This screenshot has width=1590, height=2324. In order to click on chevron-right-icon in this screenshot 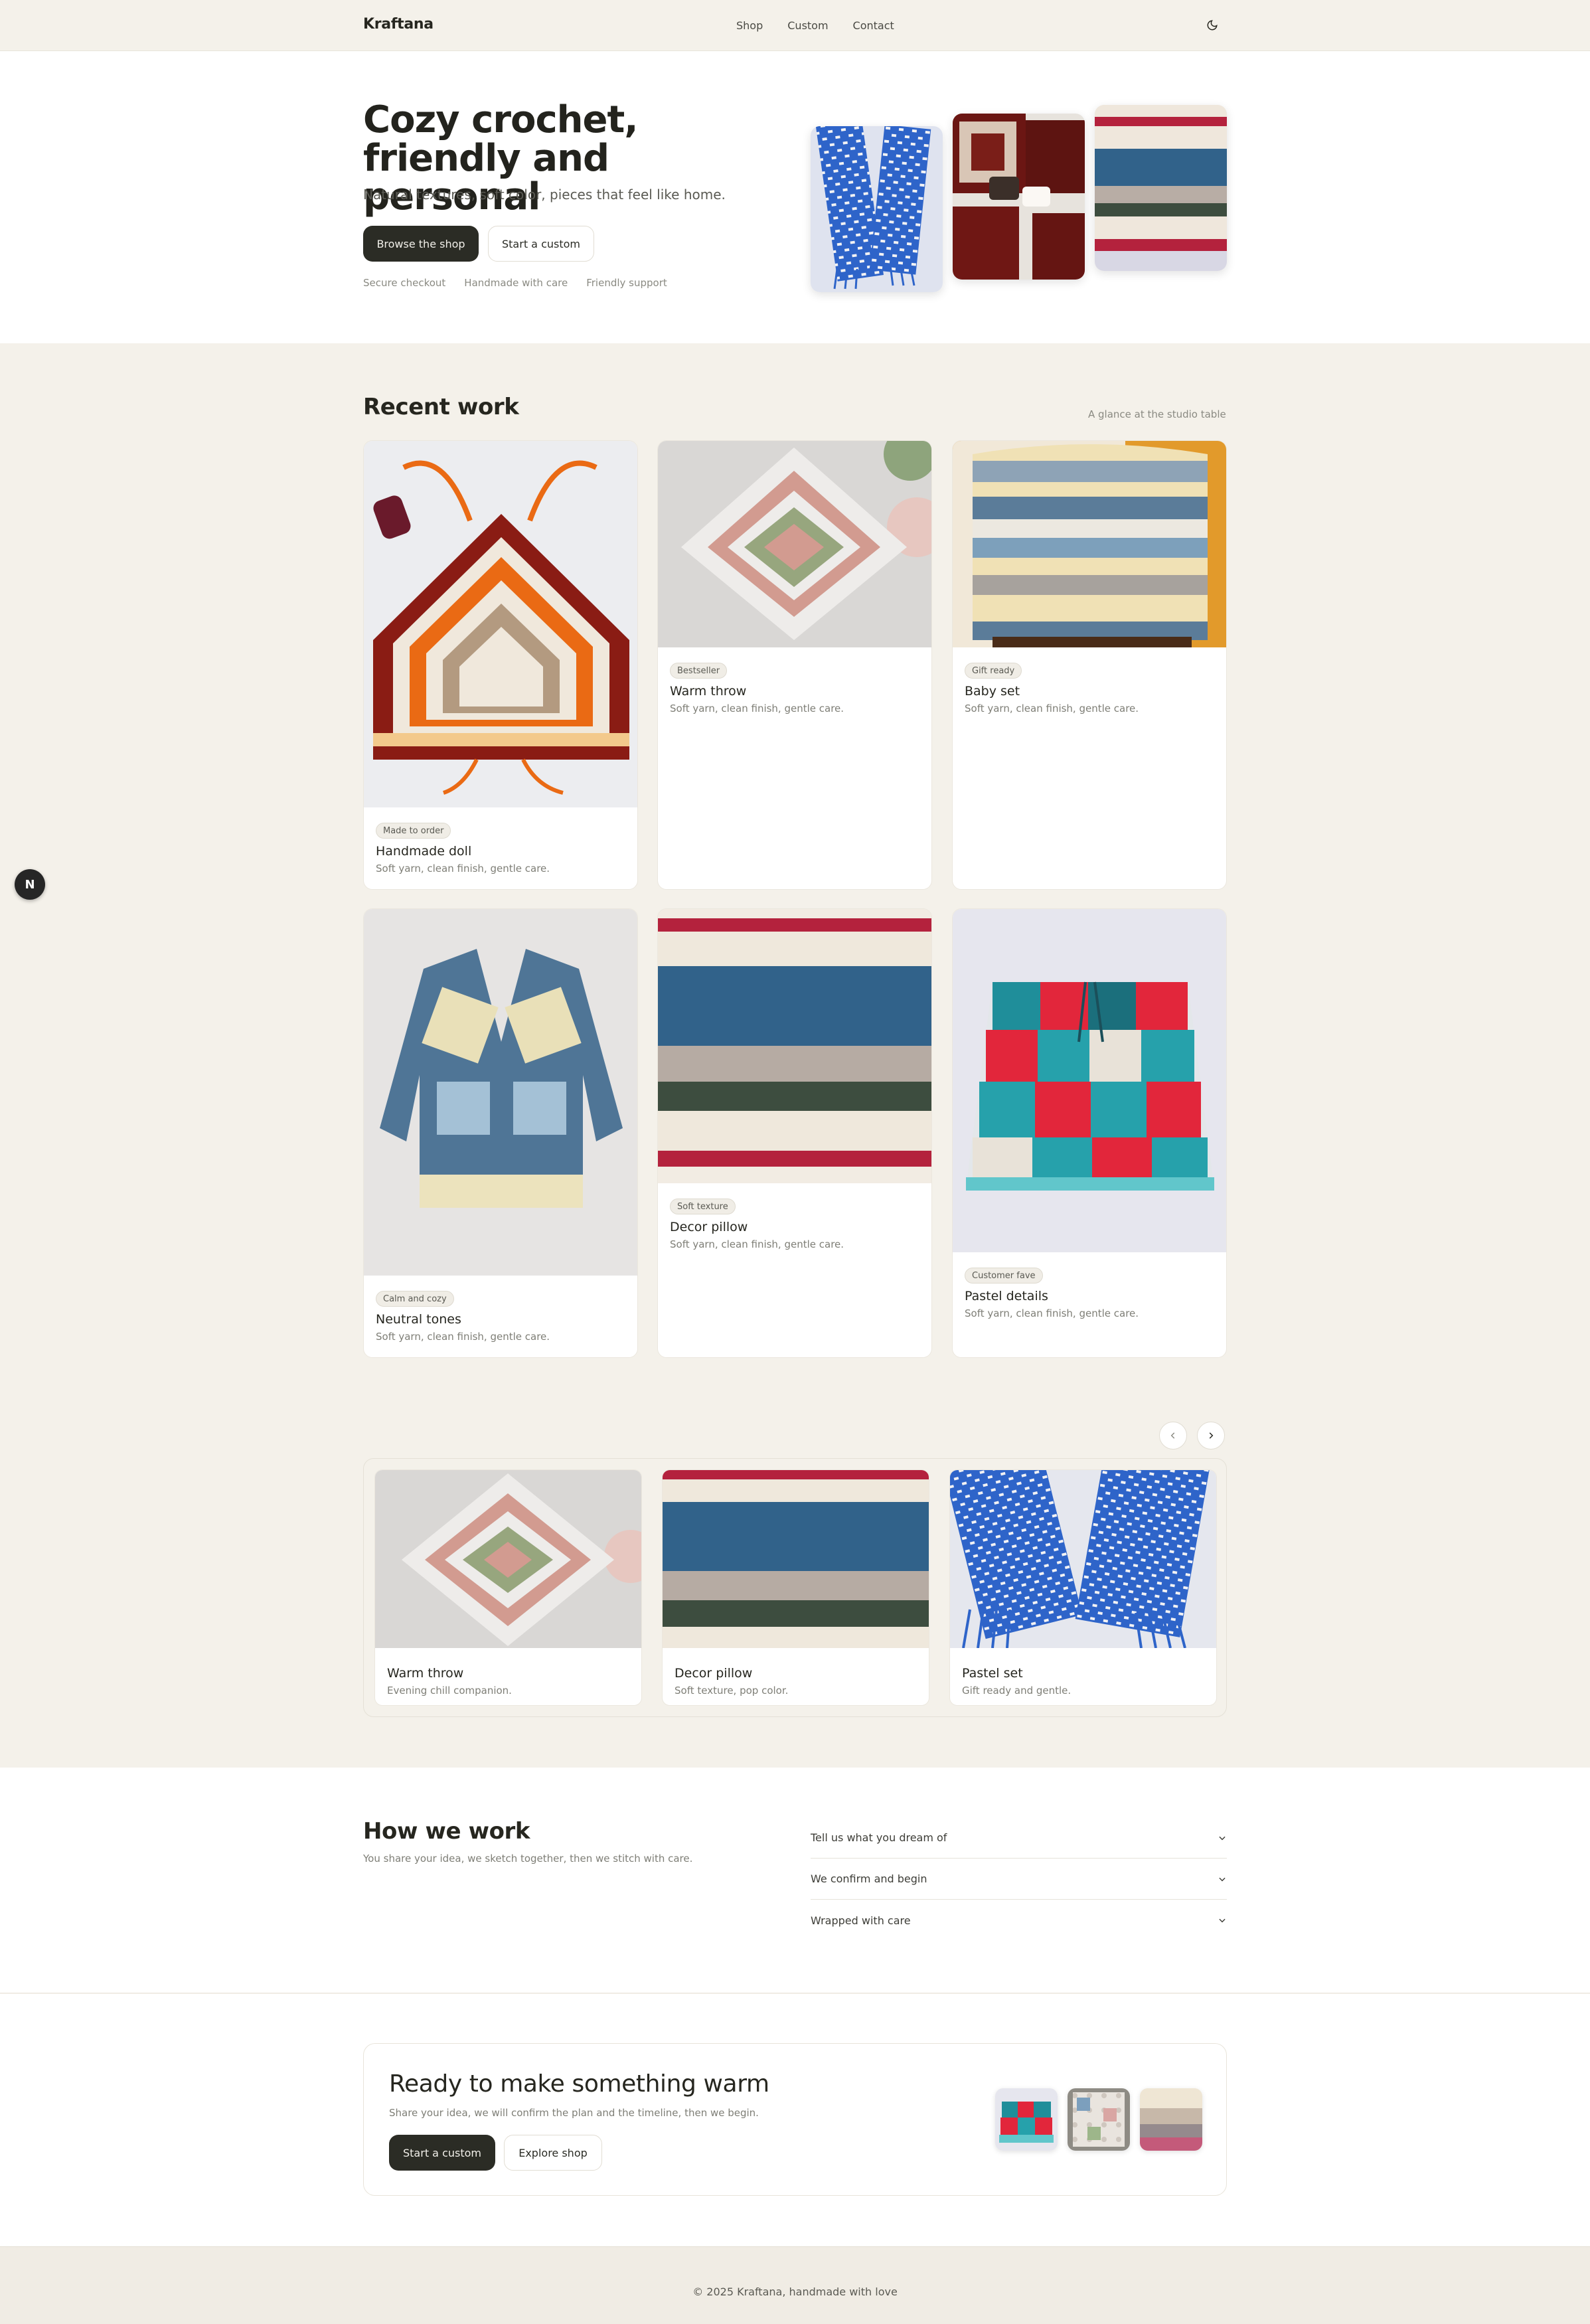, I will do `click(1211, 1436)`.